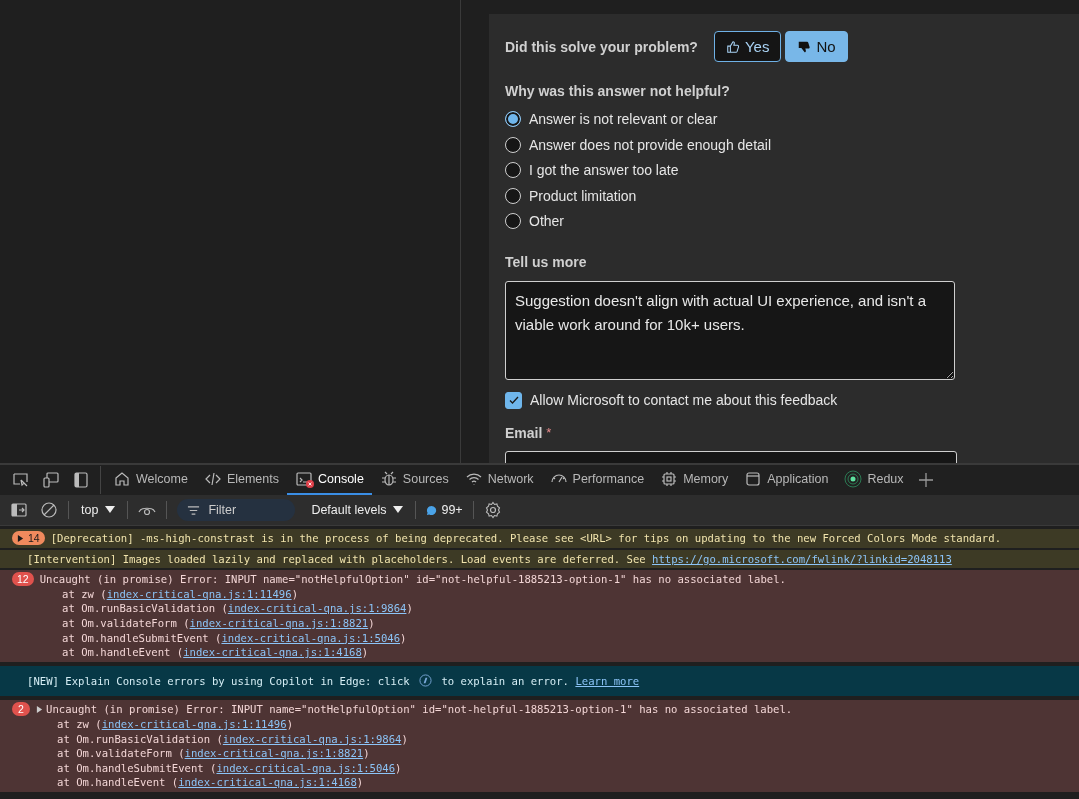 The width and height of the screenshot is (1079, 799). Describe the element at coordinates (546, 261) in the screenshot. I see `tell-us-more-label: Tell us more` at that location.